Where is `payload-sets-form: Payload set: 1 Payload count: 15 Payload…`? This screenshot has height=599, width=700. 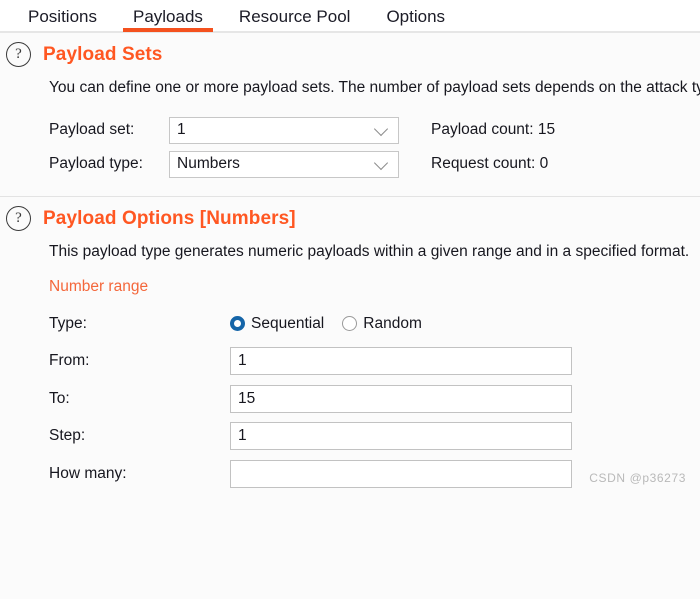 payload-sets-form: Payload set: 1 Payload count: 15 Payload… is located at coordinates (374, 147).